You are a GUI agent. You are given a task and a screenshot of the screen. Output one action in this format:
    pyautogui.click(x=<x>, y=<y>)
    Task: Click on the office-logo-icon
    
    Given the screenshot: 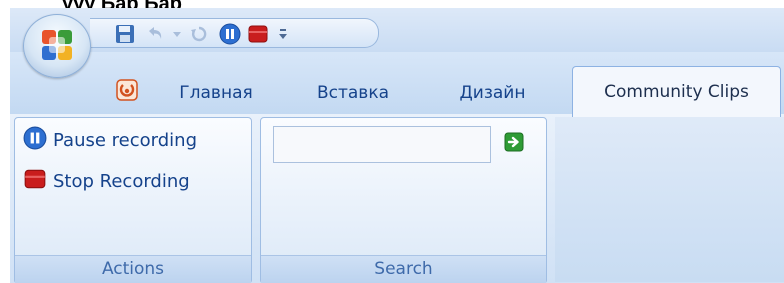 What is the action you would take?
    pyautogui.click(x=57, y=45)
    